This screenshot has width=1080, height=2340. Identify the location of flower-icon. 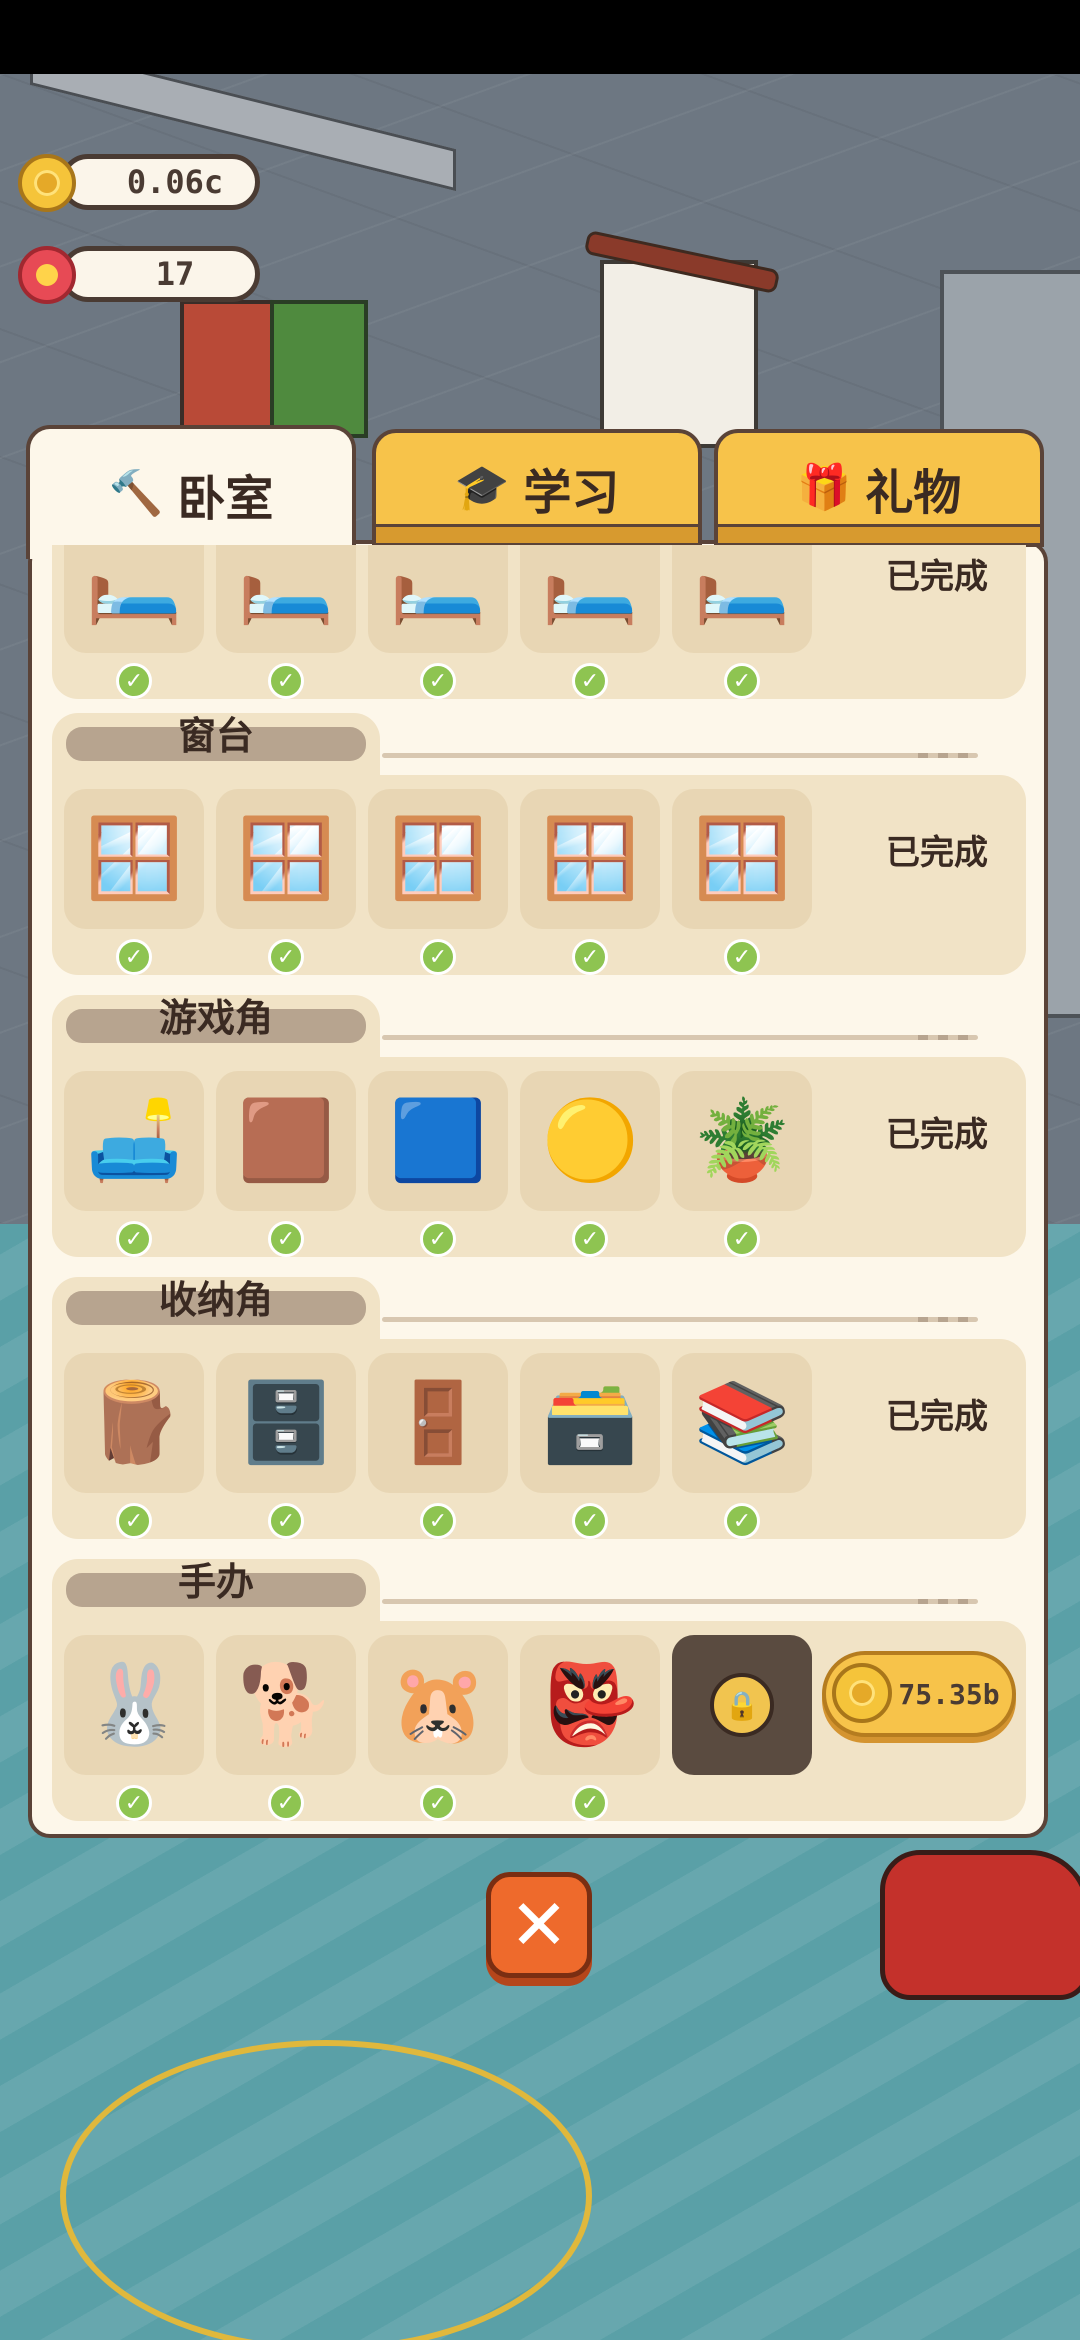
(47, 275).